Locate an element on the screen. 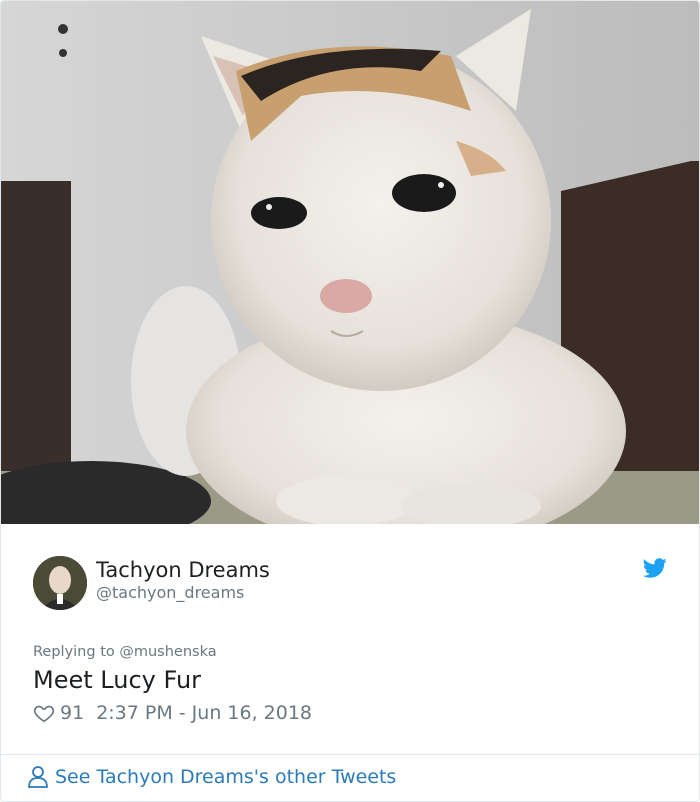  person-icon is located at coordinates (38, 777).